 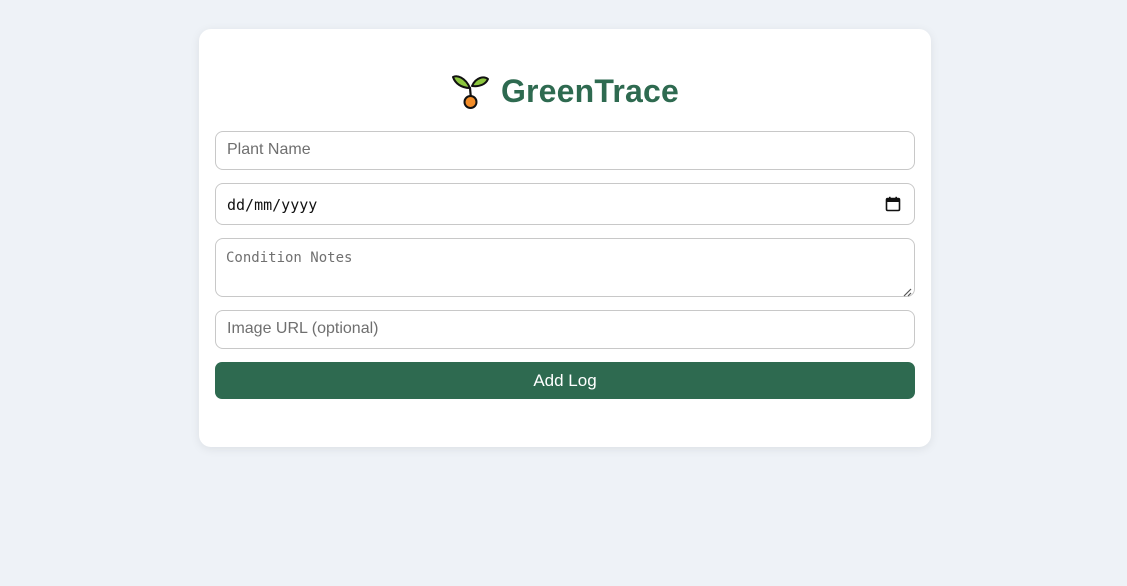 What do you see at coordinates (565, 329) in the screenshot?
I see `image-url-input: Image URL (optional)` at bounding box center [565, 329].